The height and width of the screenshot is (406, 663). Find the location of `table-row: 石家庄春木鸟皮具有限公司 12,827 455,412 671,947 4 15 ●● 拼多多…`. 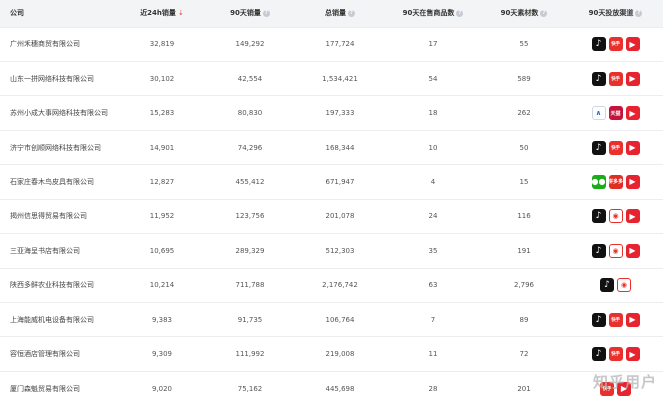

table-row: 石家庄春木鸟皮具有限公司 12,827 455,412 671,947 4 15 ●● 拼多多… is located at coordinates (331, 181).